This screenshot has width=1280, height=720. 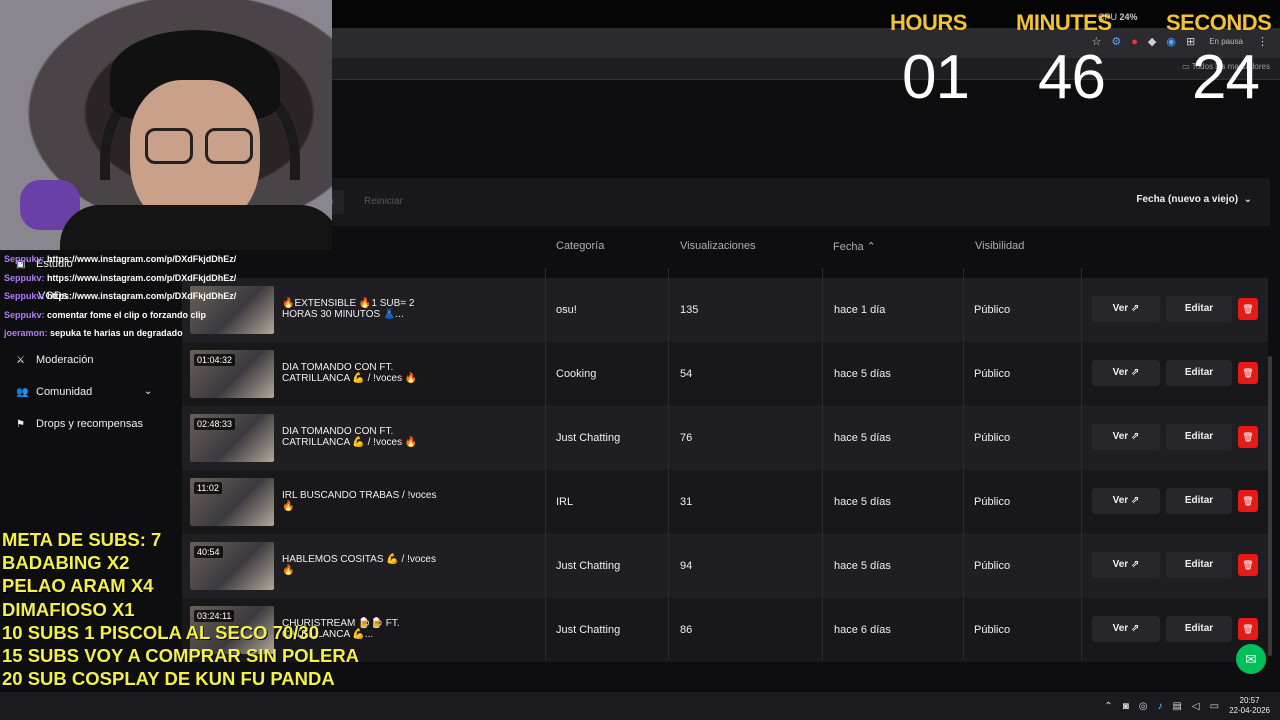 I want to click on sort-select: Fecha (nuevo a viejo) ⌄, so click(x=1194, y=199).